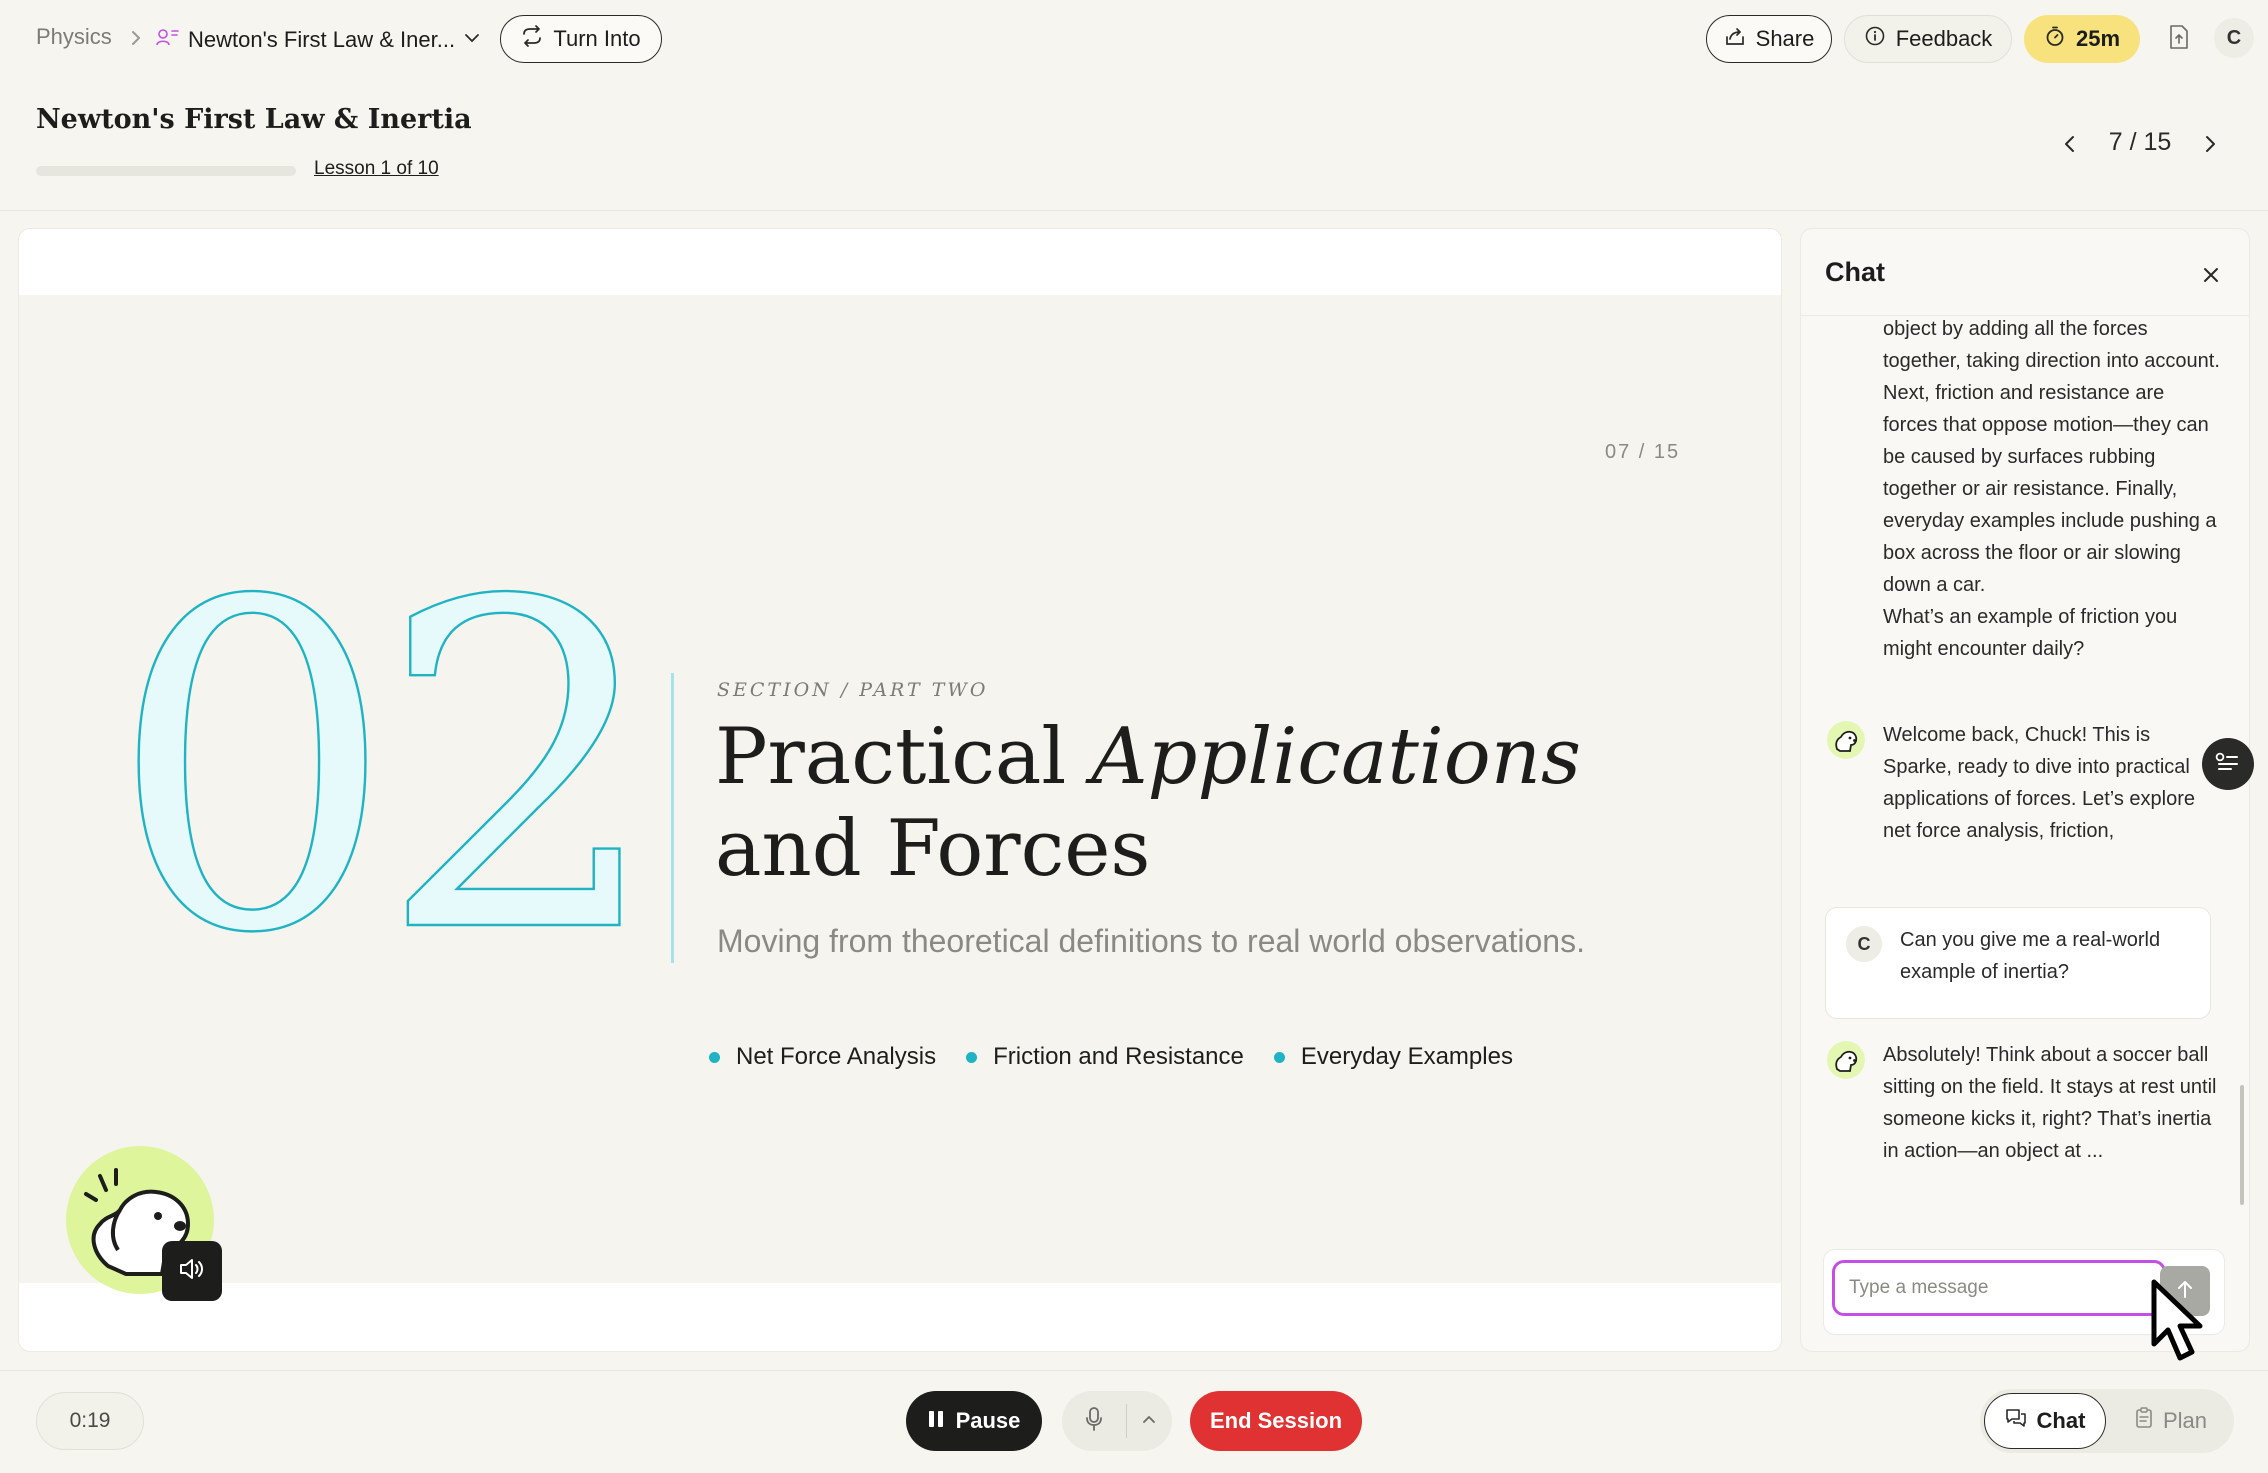 The height and width of the screenshot is (1473, 2268). Describe the element at coordinates (166, 171) in the screenshot. I see `lesson-progress-bar` at that location.